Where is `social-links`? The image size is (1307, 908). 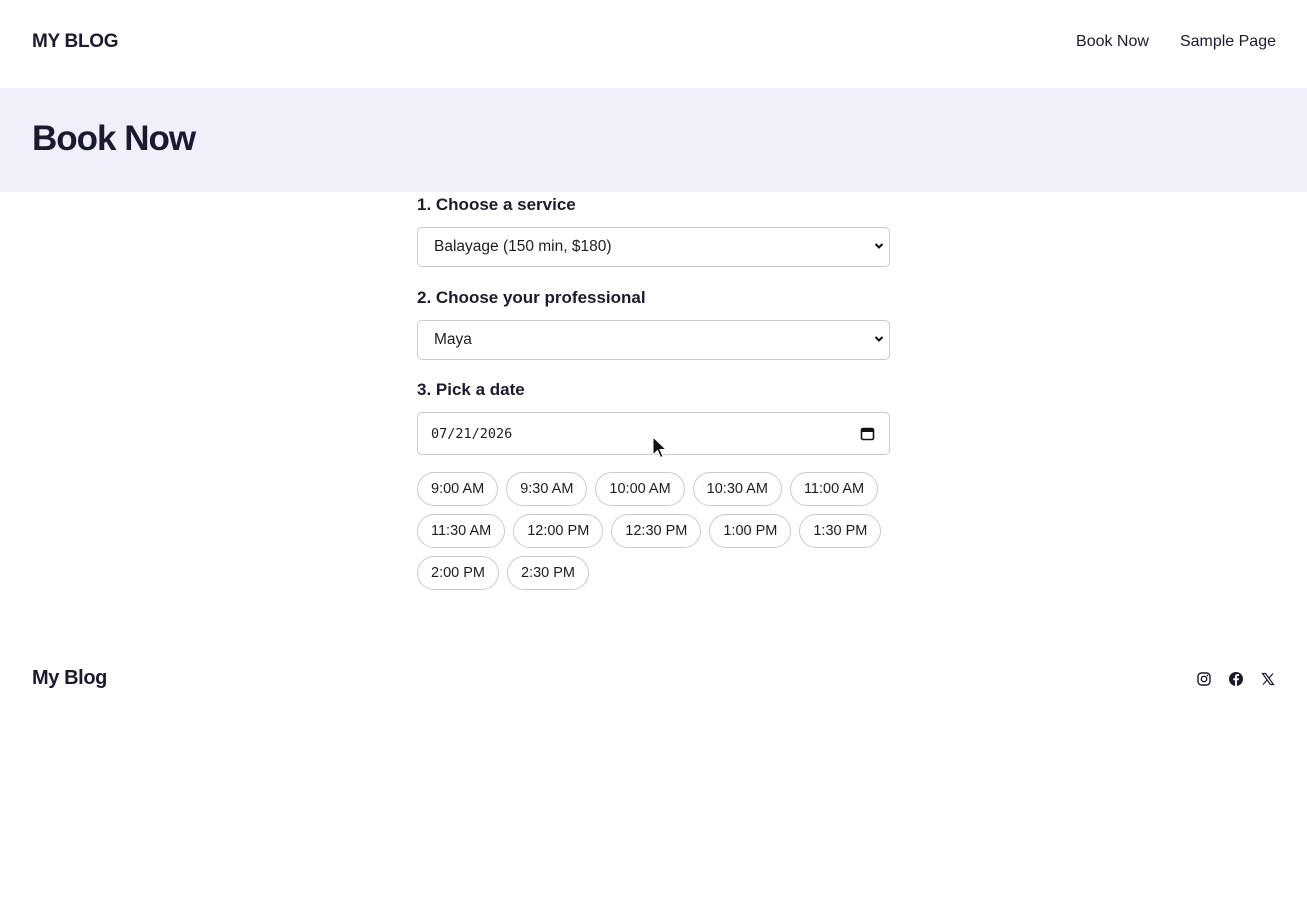
social-links is located at coordinates (1236, 679).